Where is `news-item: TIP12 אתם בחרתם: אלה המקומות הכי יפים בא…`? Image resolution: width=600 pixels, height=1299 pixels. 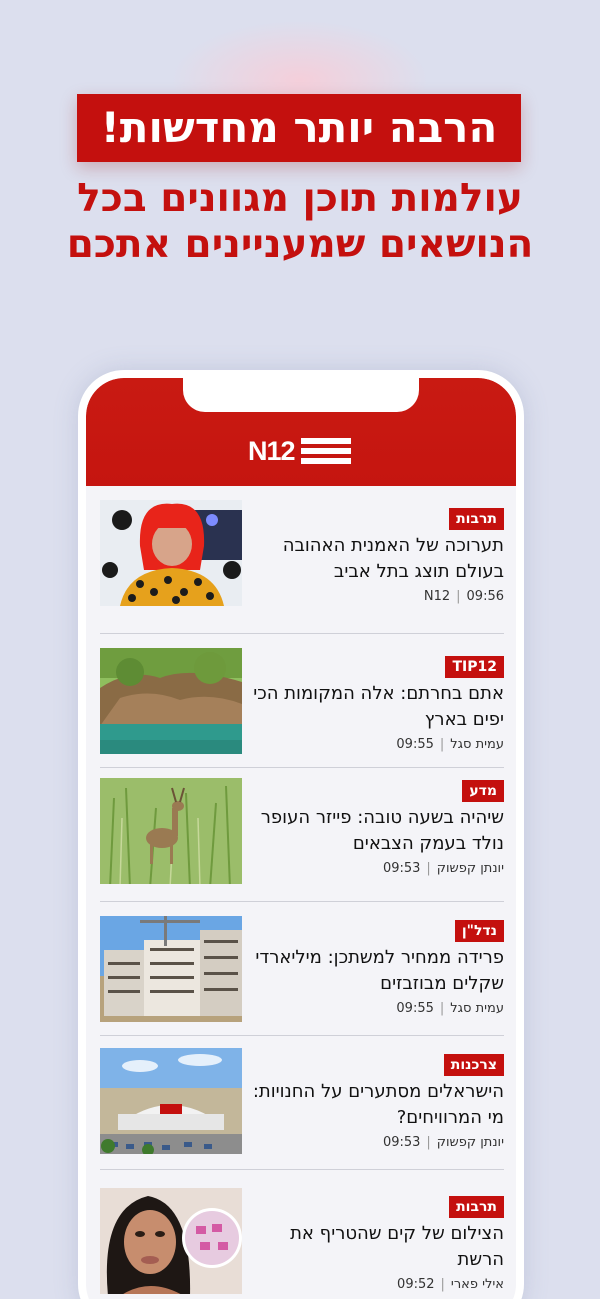 news-item: TIP12 אתם בחרתם: אלה המקומות הכי יפים בא… is located at coordinates (302, 701).